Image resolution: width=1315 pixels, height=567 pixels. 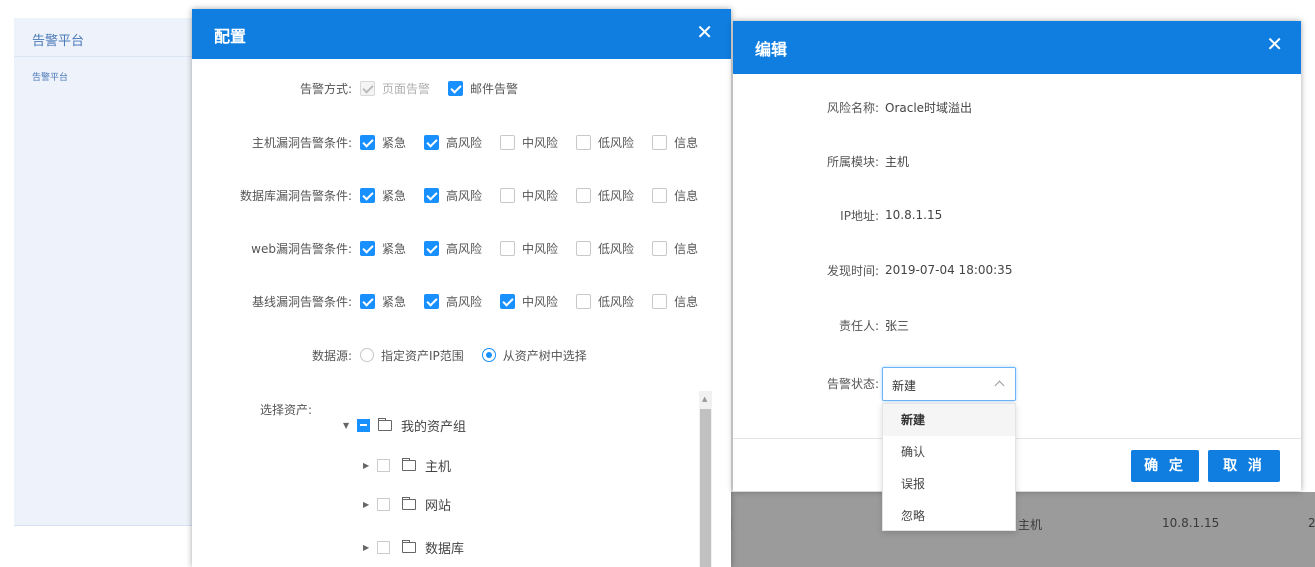 I want to click on scroll-up-icon: ▲, so click(x=704, y=399).